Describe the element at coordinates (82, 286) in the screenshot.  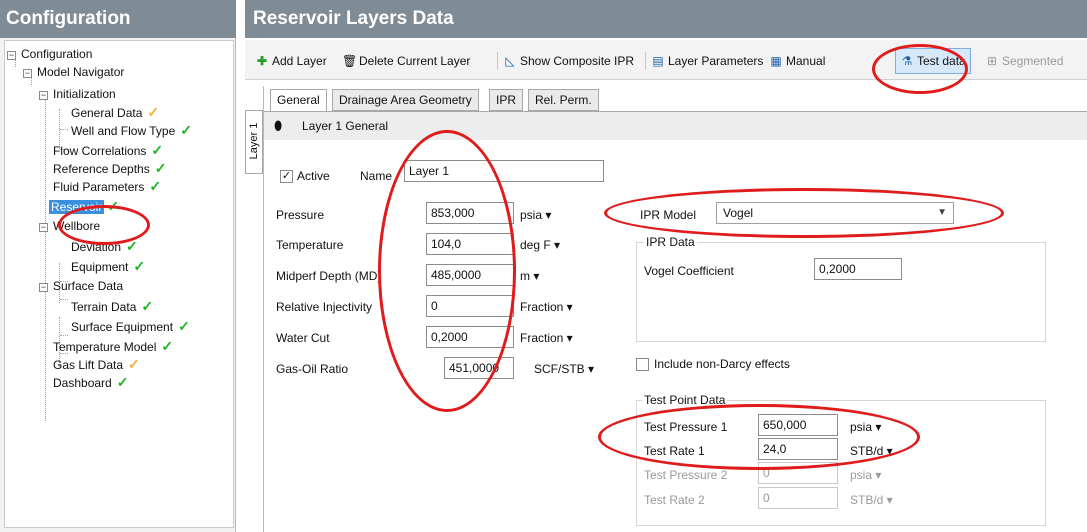
I see `tree-node-surface-data: − Surface Data` at that location.